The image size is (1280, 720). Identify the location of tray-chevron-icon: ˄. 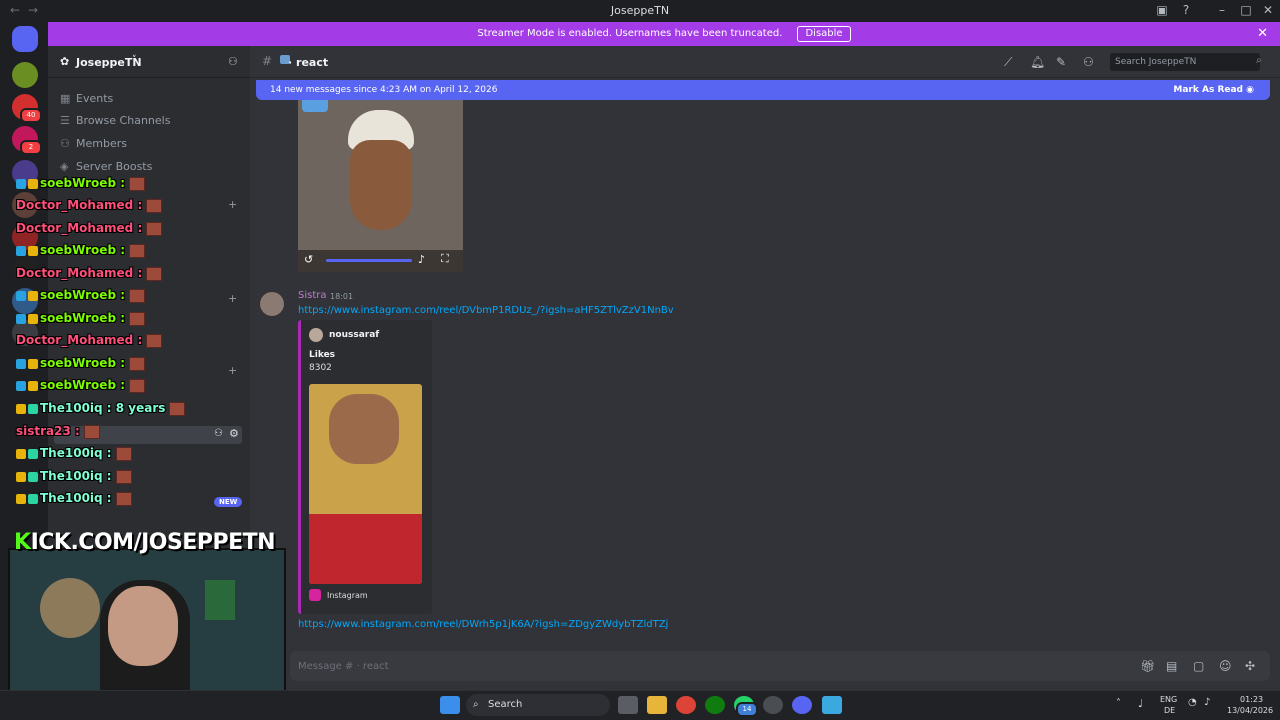
(1118, 703).